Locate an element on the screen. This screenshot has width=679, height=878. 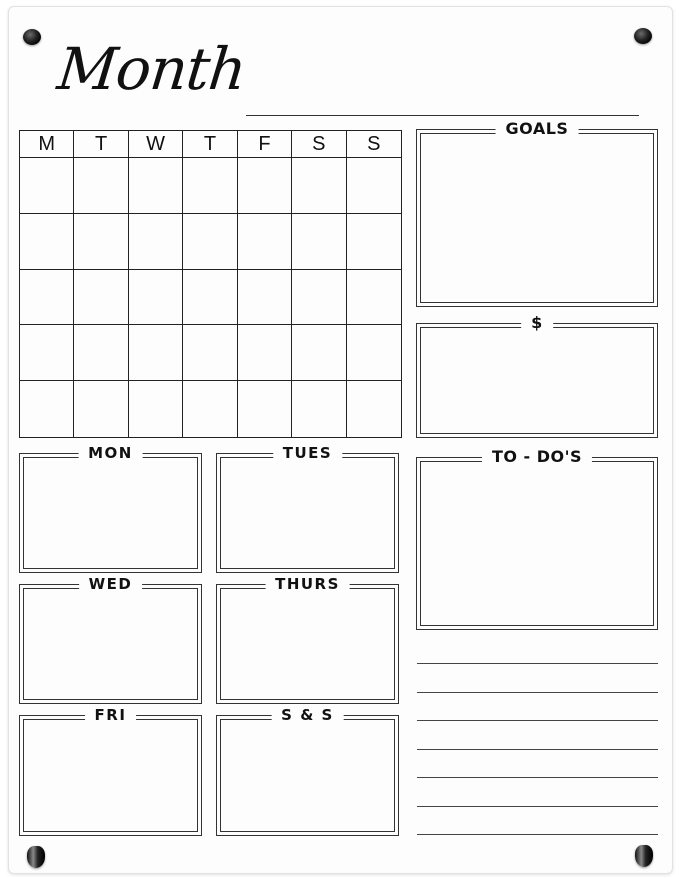
weekend-box: S & S is located at coordinates (307, 770).